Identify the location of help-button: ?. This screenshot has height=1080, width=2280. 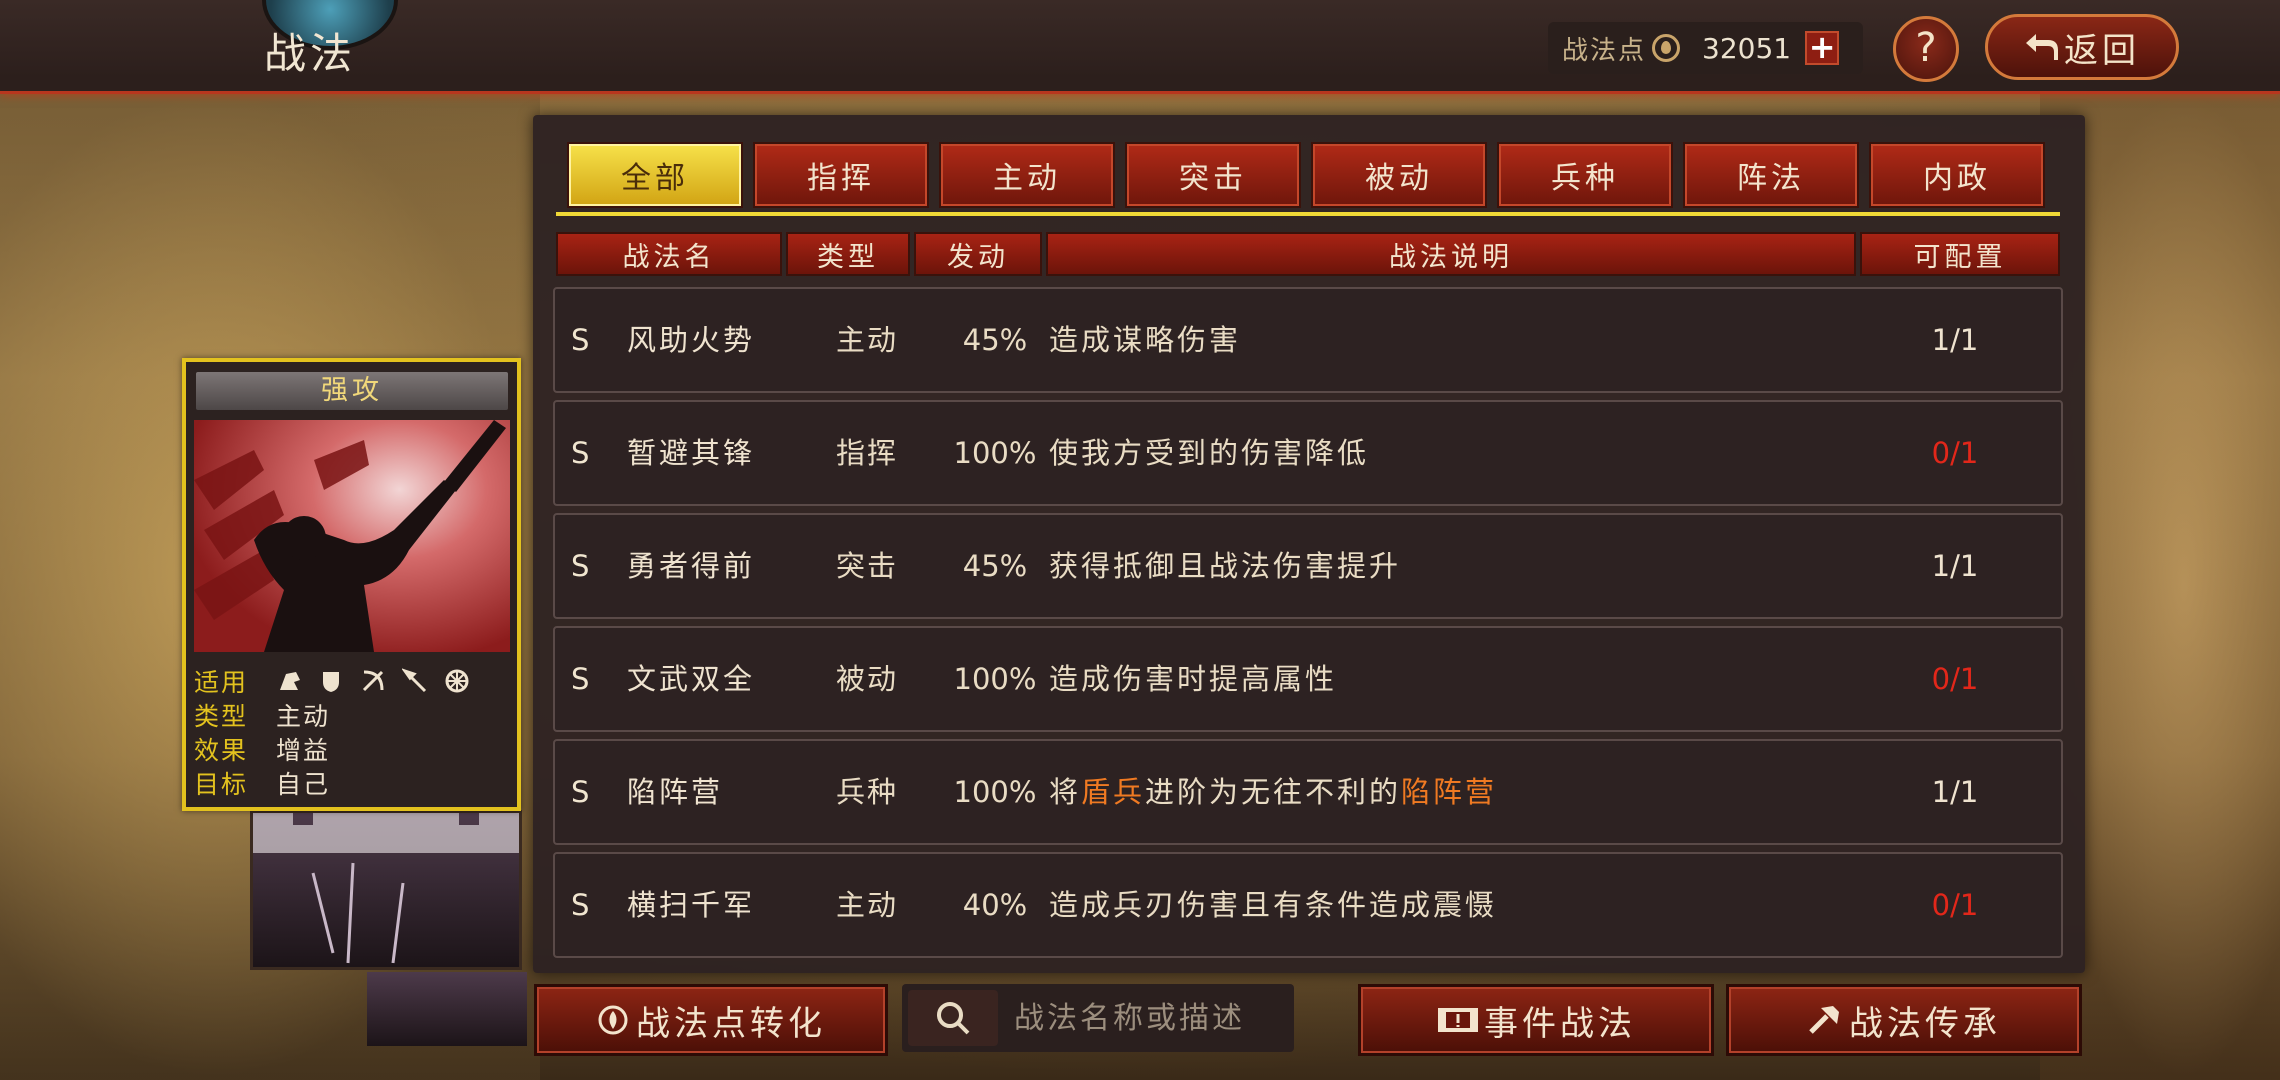
(1926, 49).